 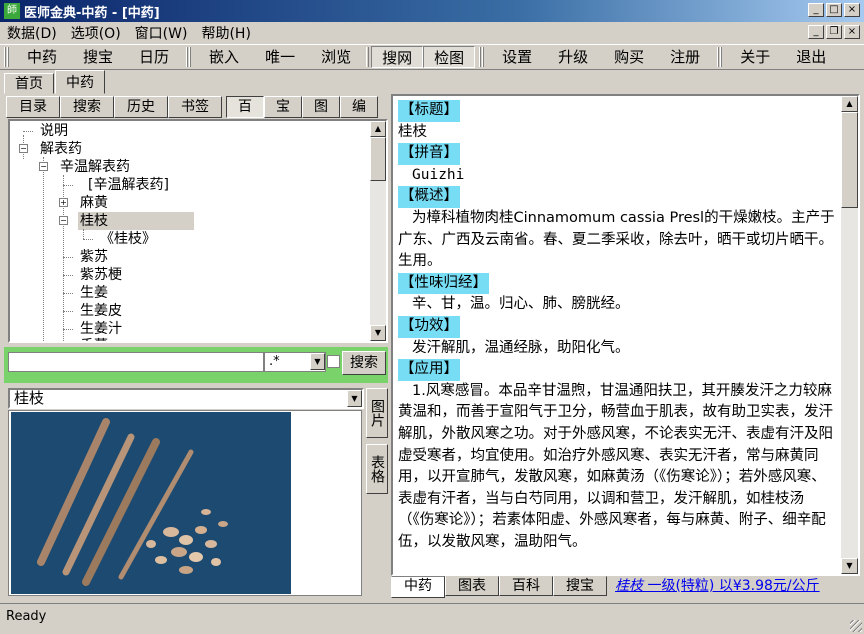 I want to click on image-select: 桂枝 ▼, so click(x=186, y=398).